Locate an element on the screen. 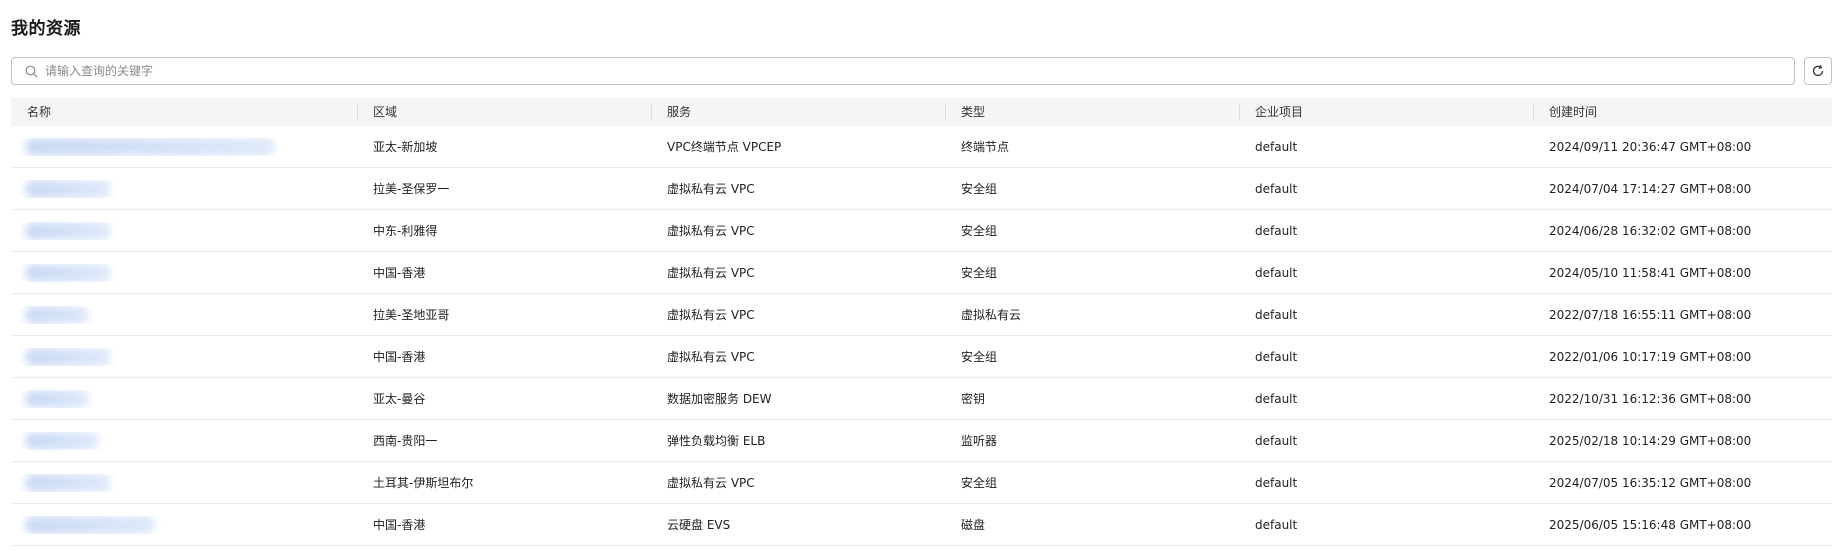 The width and height of the screenshot is (1843, 550). region-cell: 西南-贵阳一 is located at coordinates (405, 441).